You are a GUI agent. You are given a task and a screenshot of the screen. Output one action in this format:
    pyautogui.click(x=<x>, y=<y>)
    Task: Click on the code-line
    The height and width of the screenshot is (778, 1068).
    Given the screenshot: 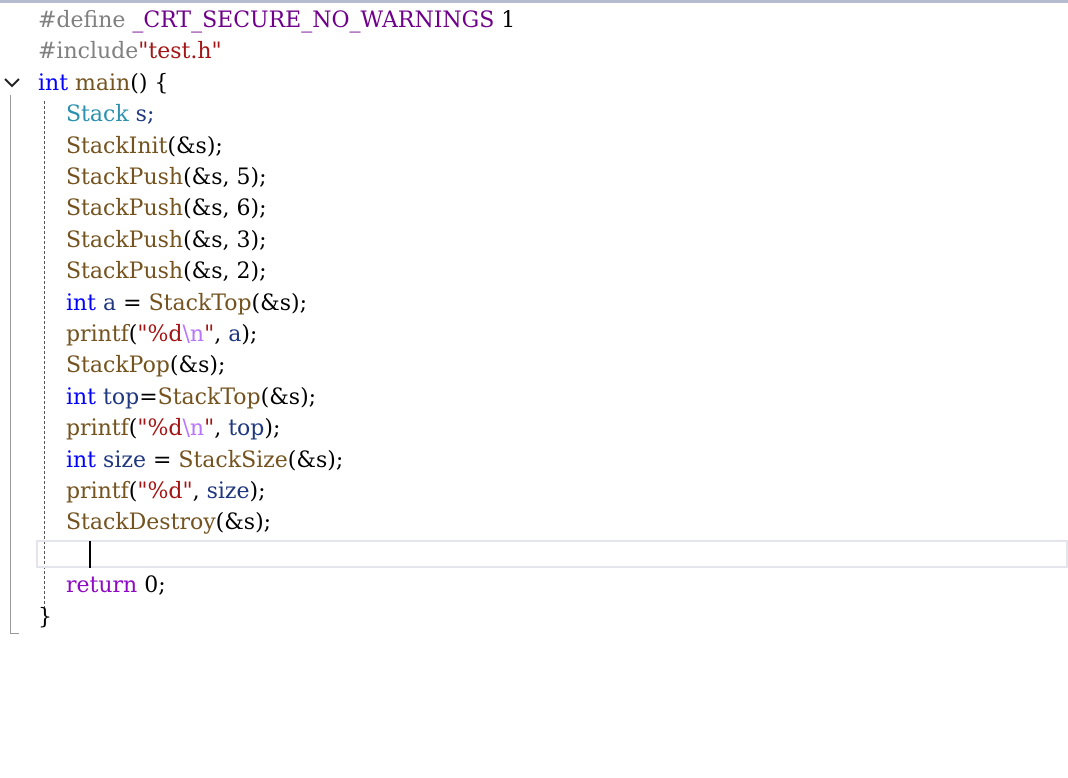 What is the action you would take?
    pyautogui.click(x=534, y=554)
    